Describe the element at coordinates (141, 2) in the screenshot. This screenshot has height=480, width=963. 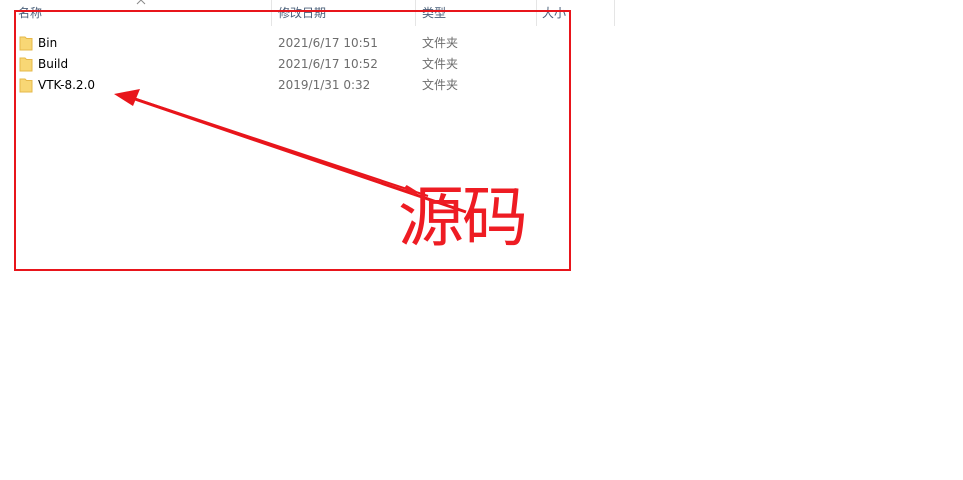
I see `sort-ascending-icon` at that location.